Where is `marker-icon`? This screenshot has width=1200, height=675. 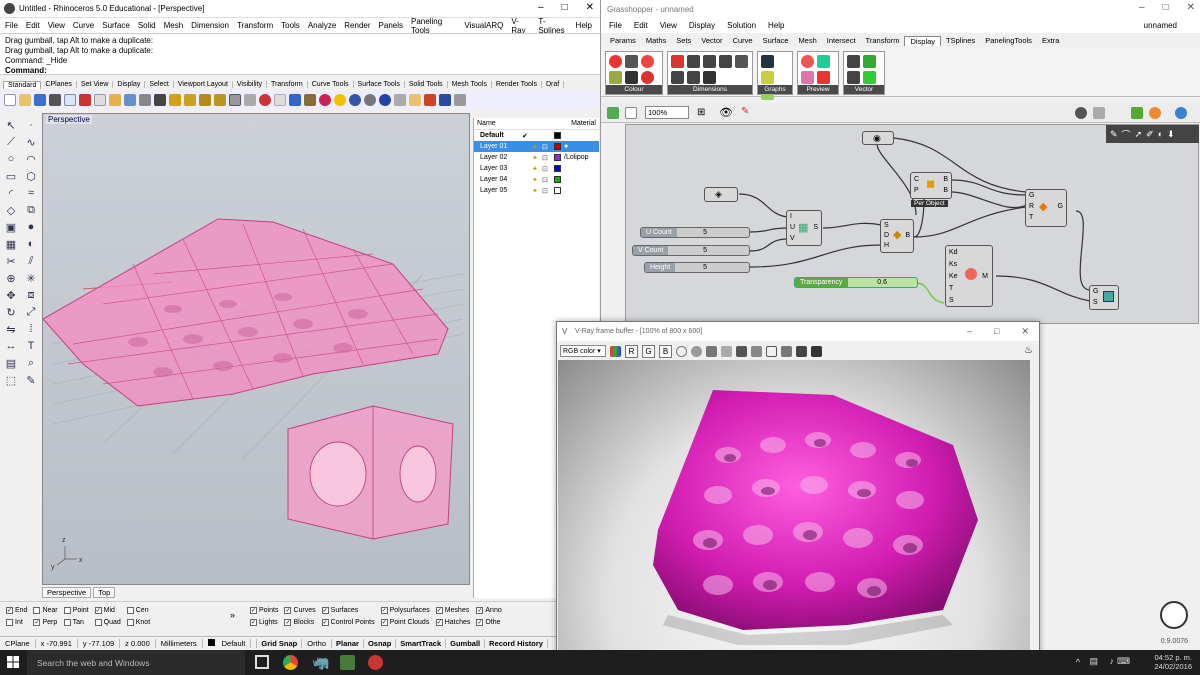
marker-icon is located at coordinates (677, 77).